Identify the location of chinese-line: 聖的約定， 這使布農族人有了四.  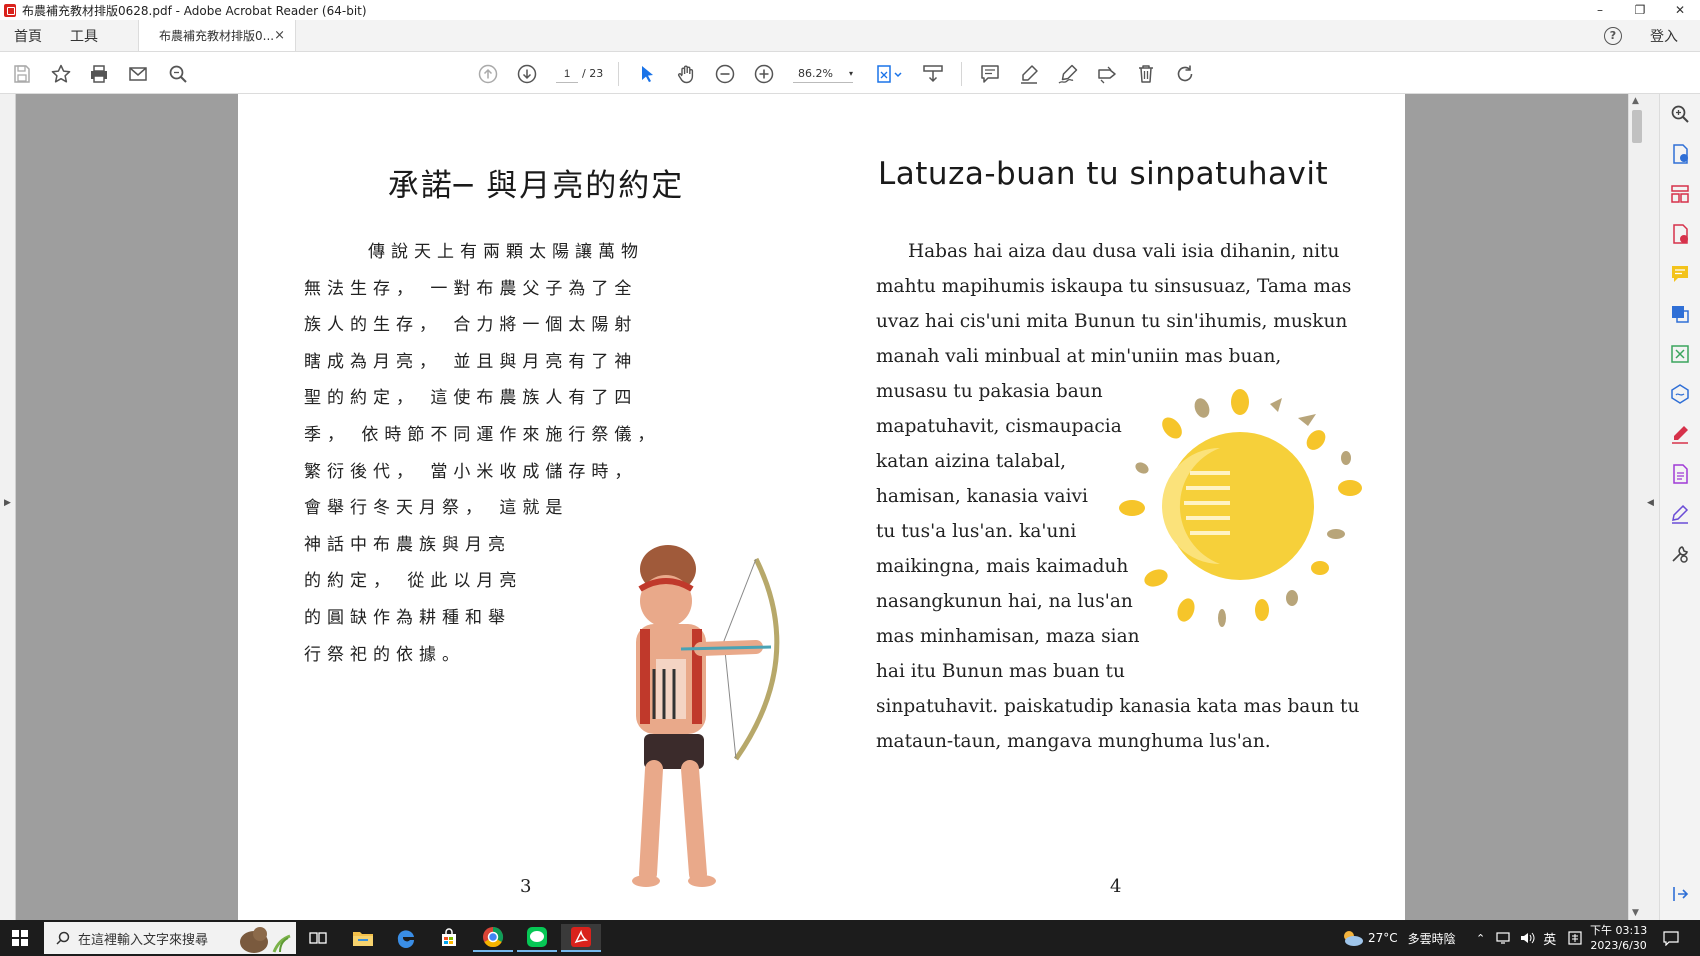
(471, 398).